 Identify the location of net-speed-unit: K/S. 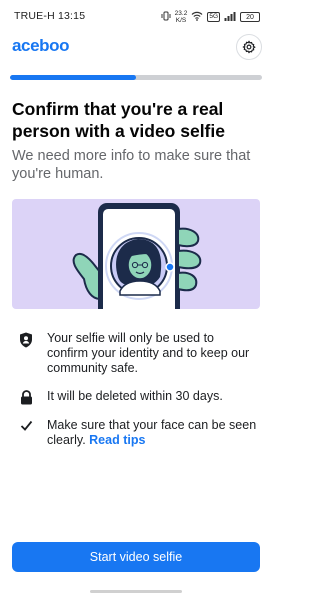
(181, 20).